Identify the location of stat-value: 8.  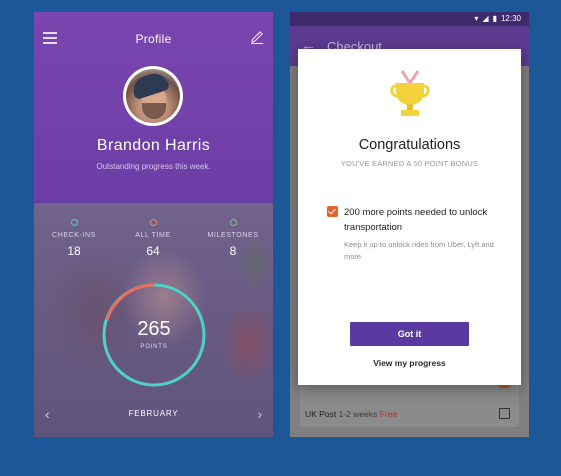
(233, 251).